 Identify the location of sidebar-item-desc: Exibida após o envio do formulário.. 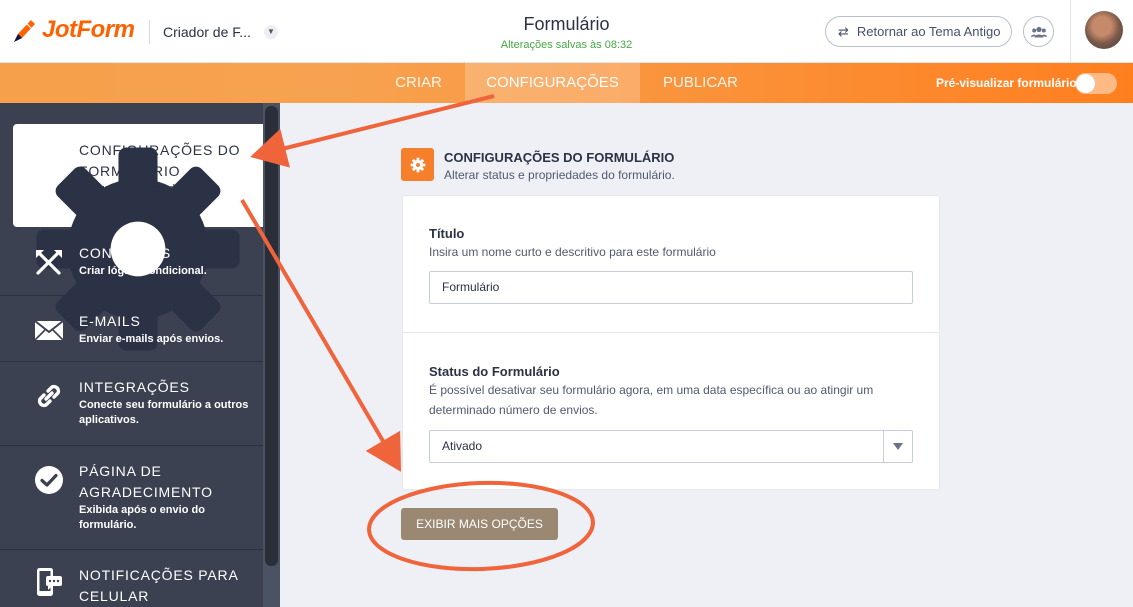
(142, 517).